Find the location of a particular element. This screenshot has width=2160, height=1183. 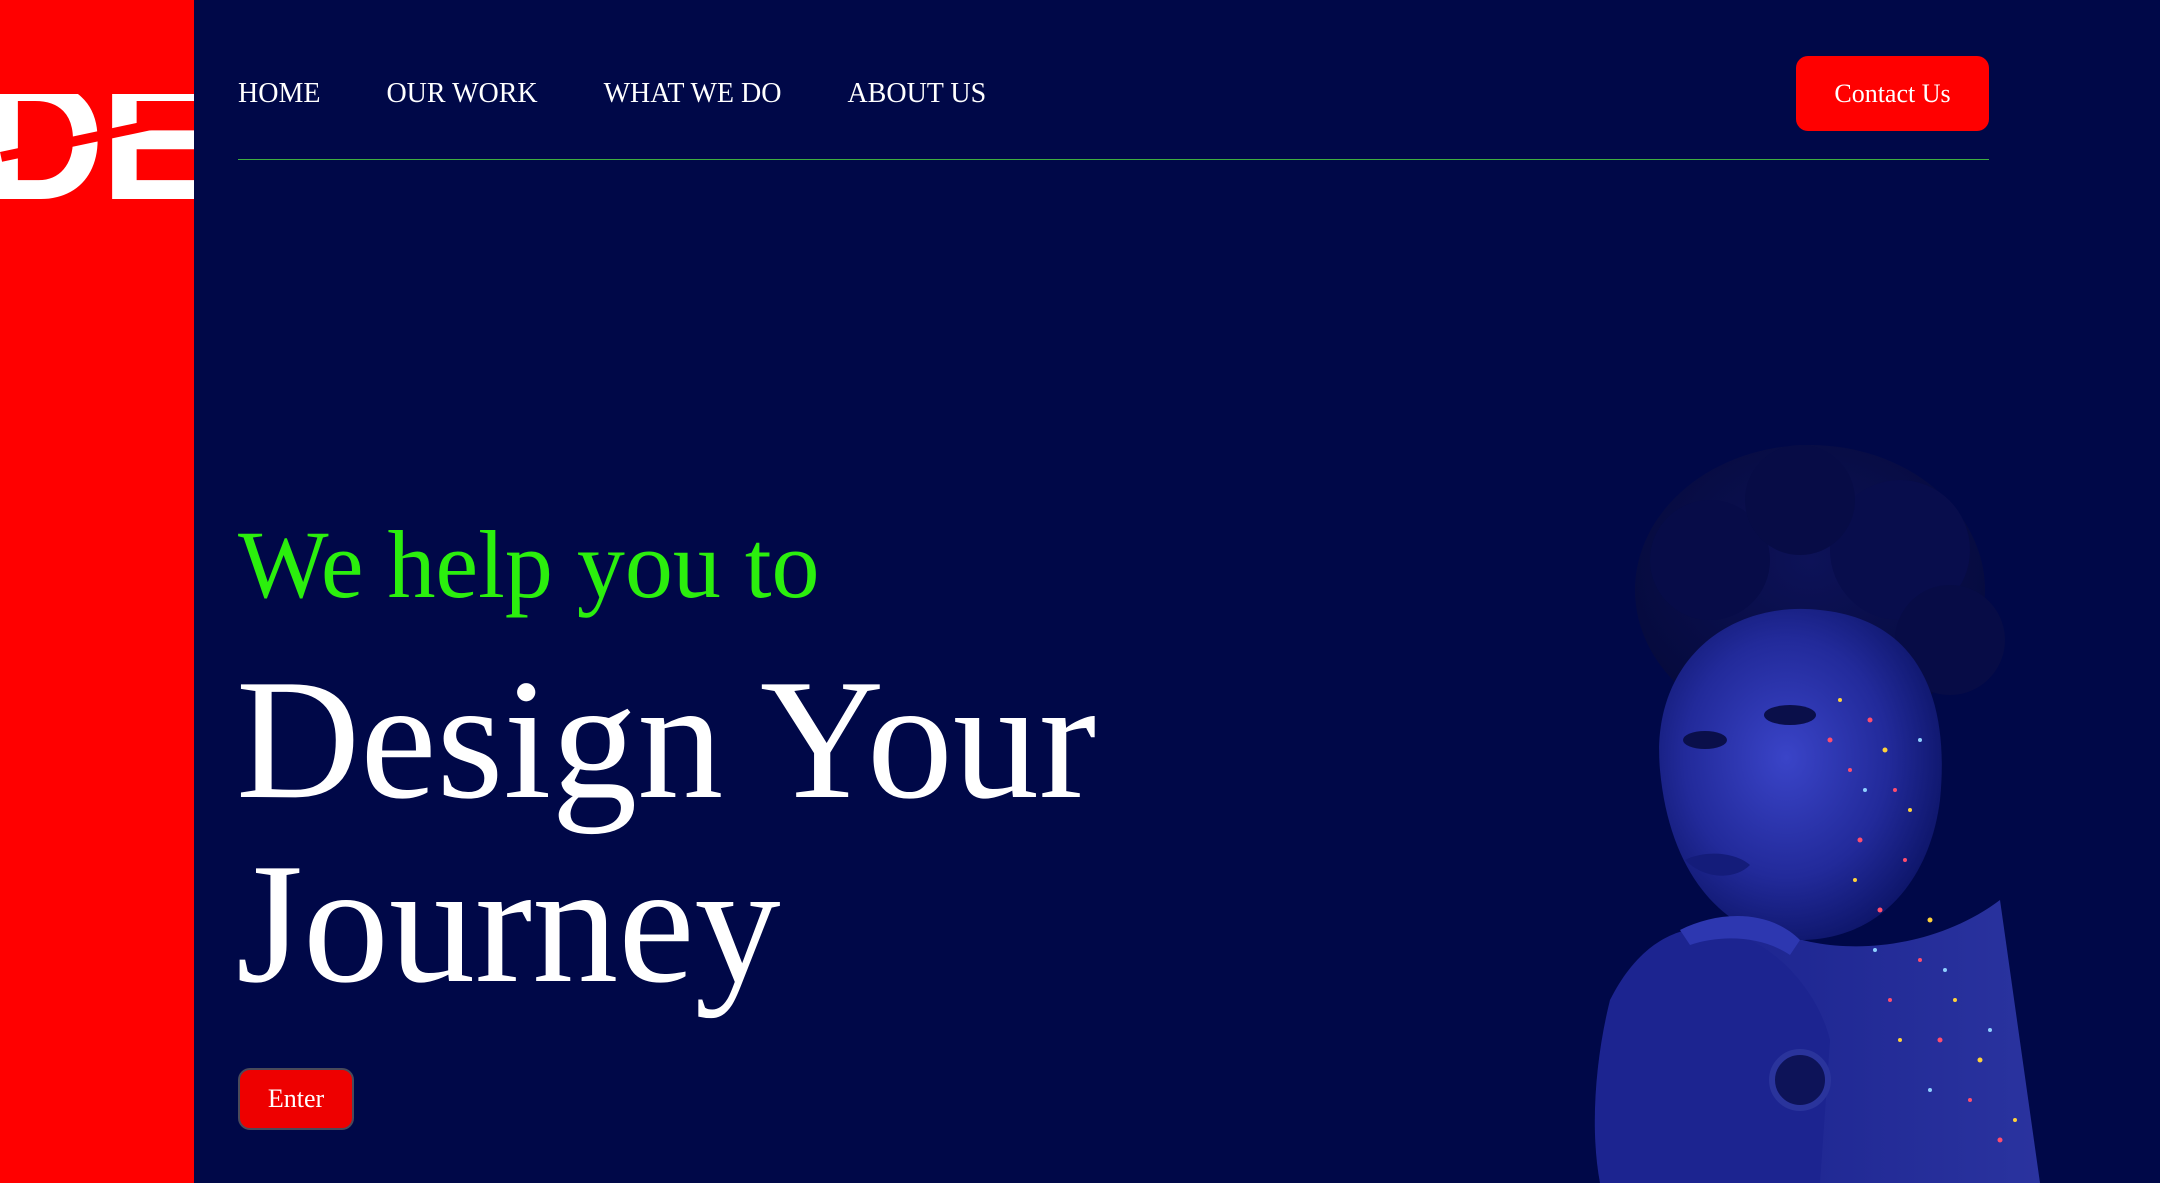

main-nav: HOME OUR WORK WHAT WE DO ABOUT US is located at coordinates (645, 94).